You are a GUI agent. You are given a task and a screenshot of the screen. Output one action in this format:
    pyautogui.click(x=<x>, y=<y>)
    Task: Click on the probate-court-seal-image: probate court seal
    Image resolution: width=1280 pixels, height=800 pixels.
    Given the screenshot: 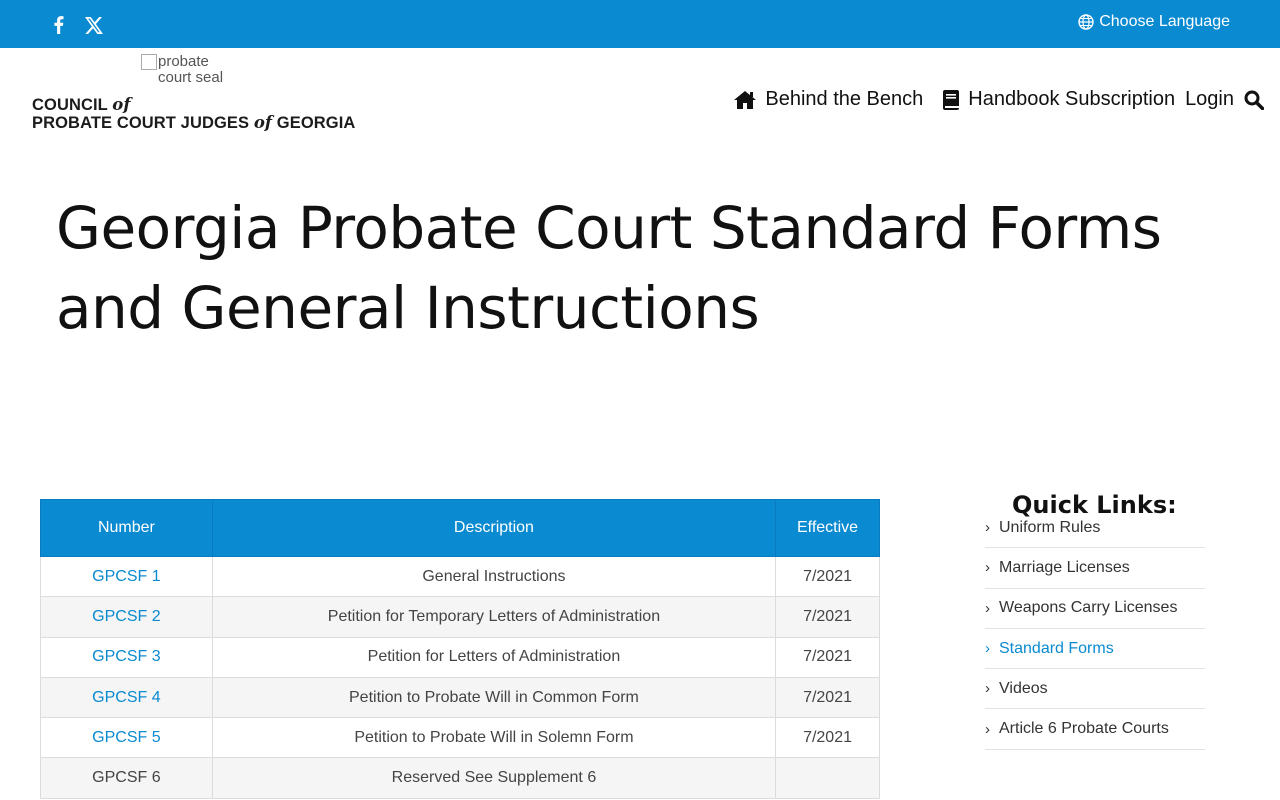 What is the action you would take?
    pyautogui.click(x=187, y=70)
    